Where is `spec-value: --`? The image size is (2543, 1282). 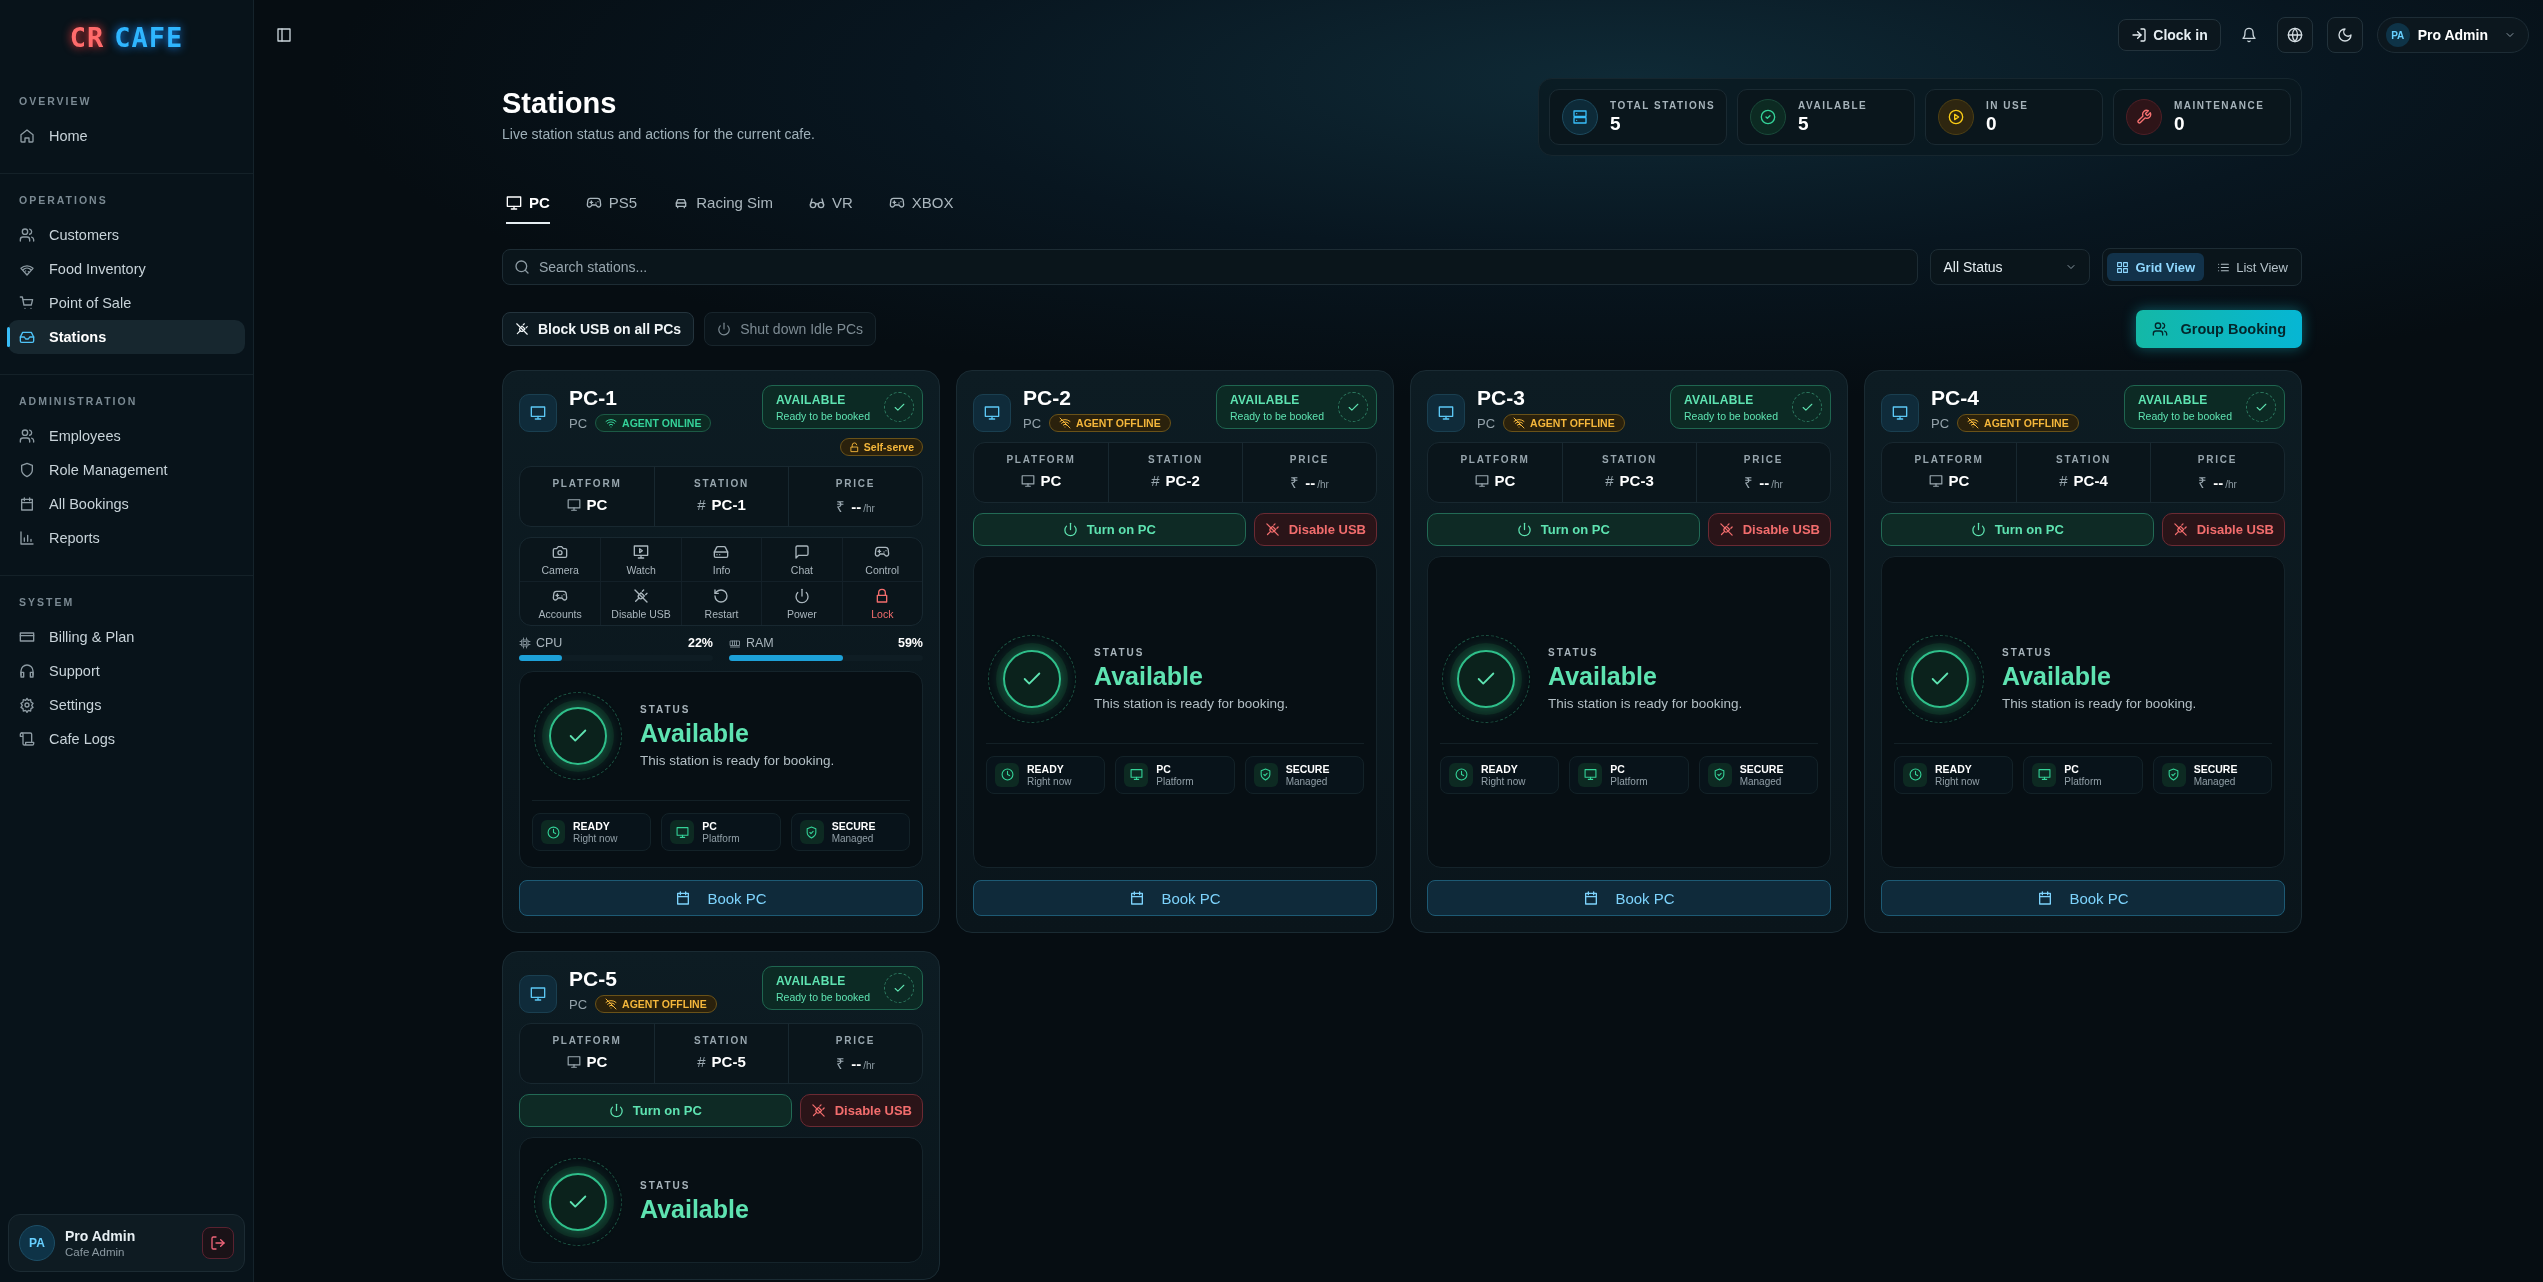
spec-value: -- is located at coordinates (1310, 482).